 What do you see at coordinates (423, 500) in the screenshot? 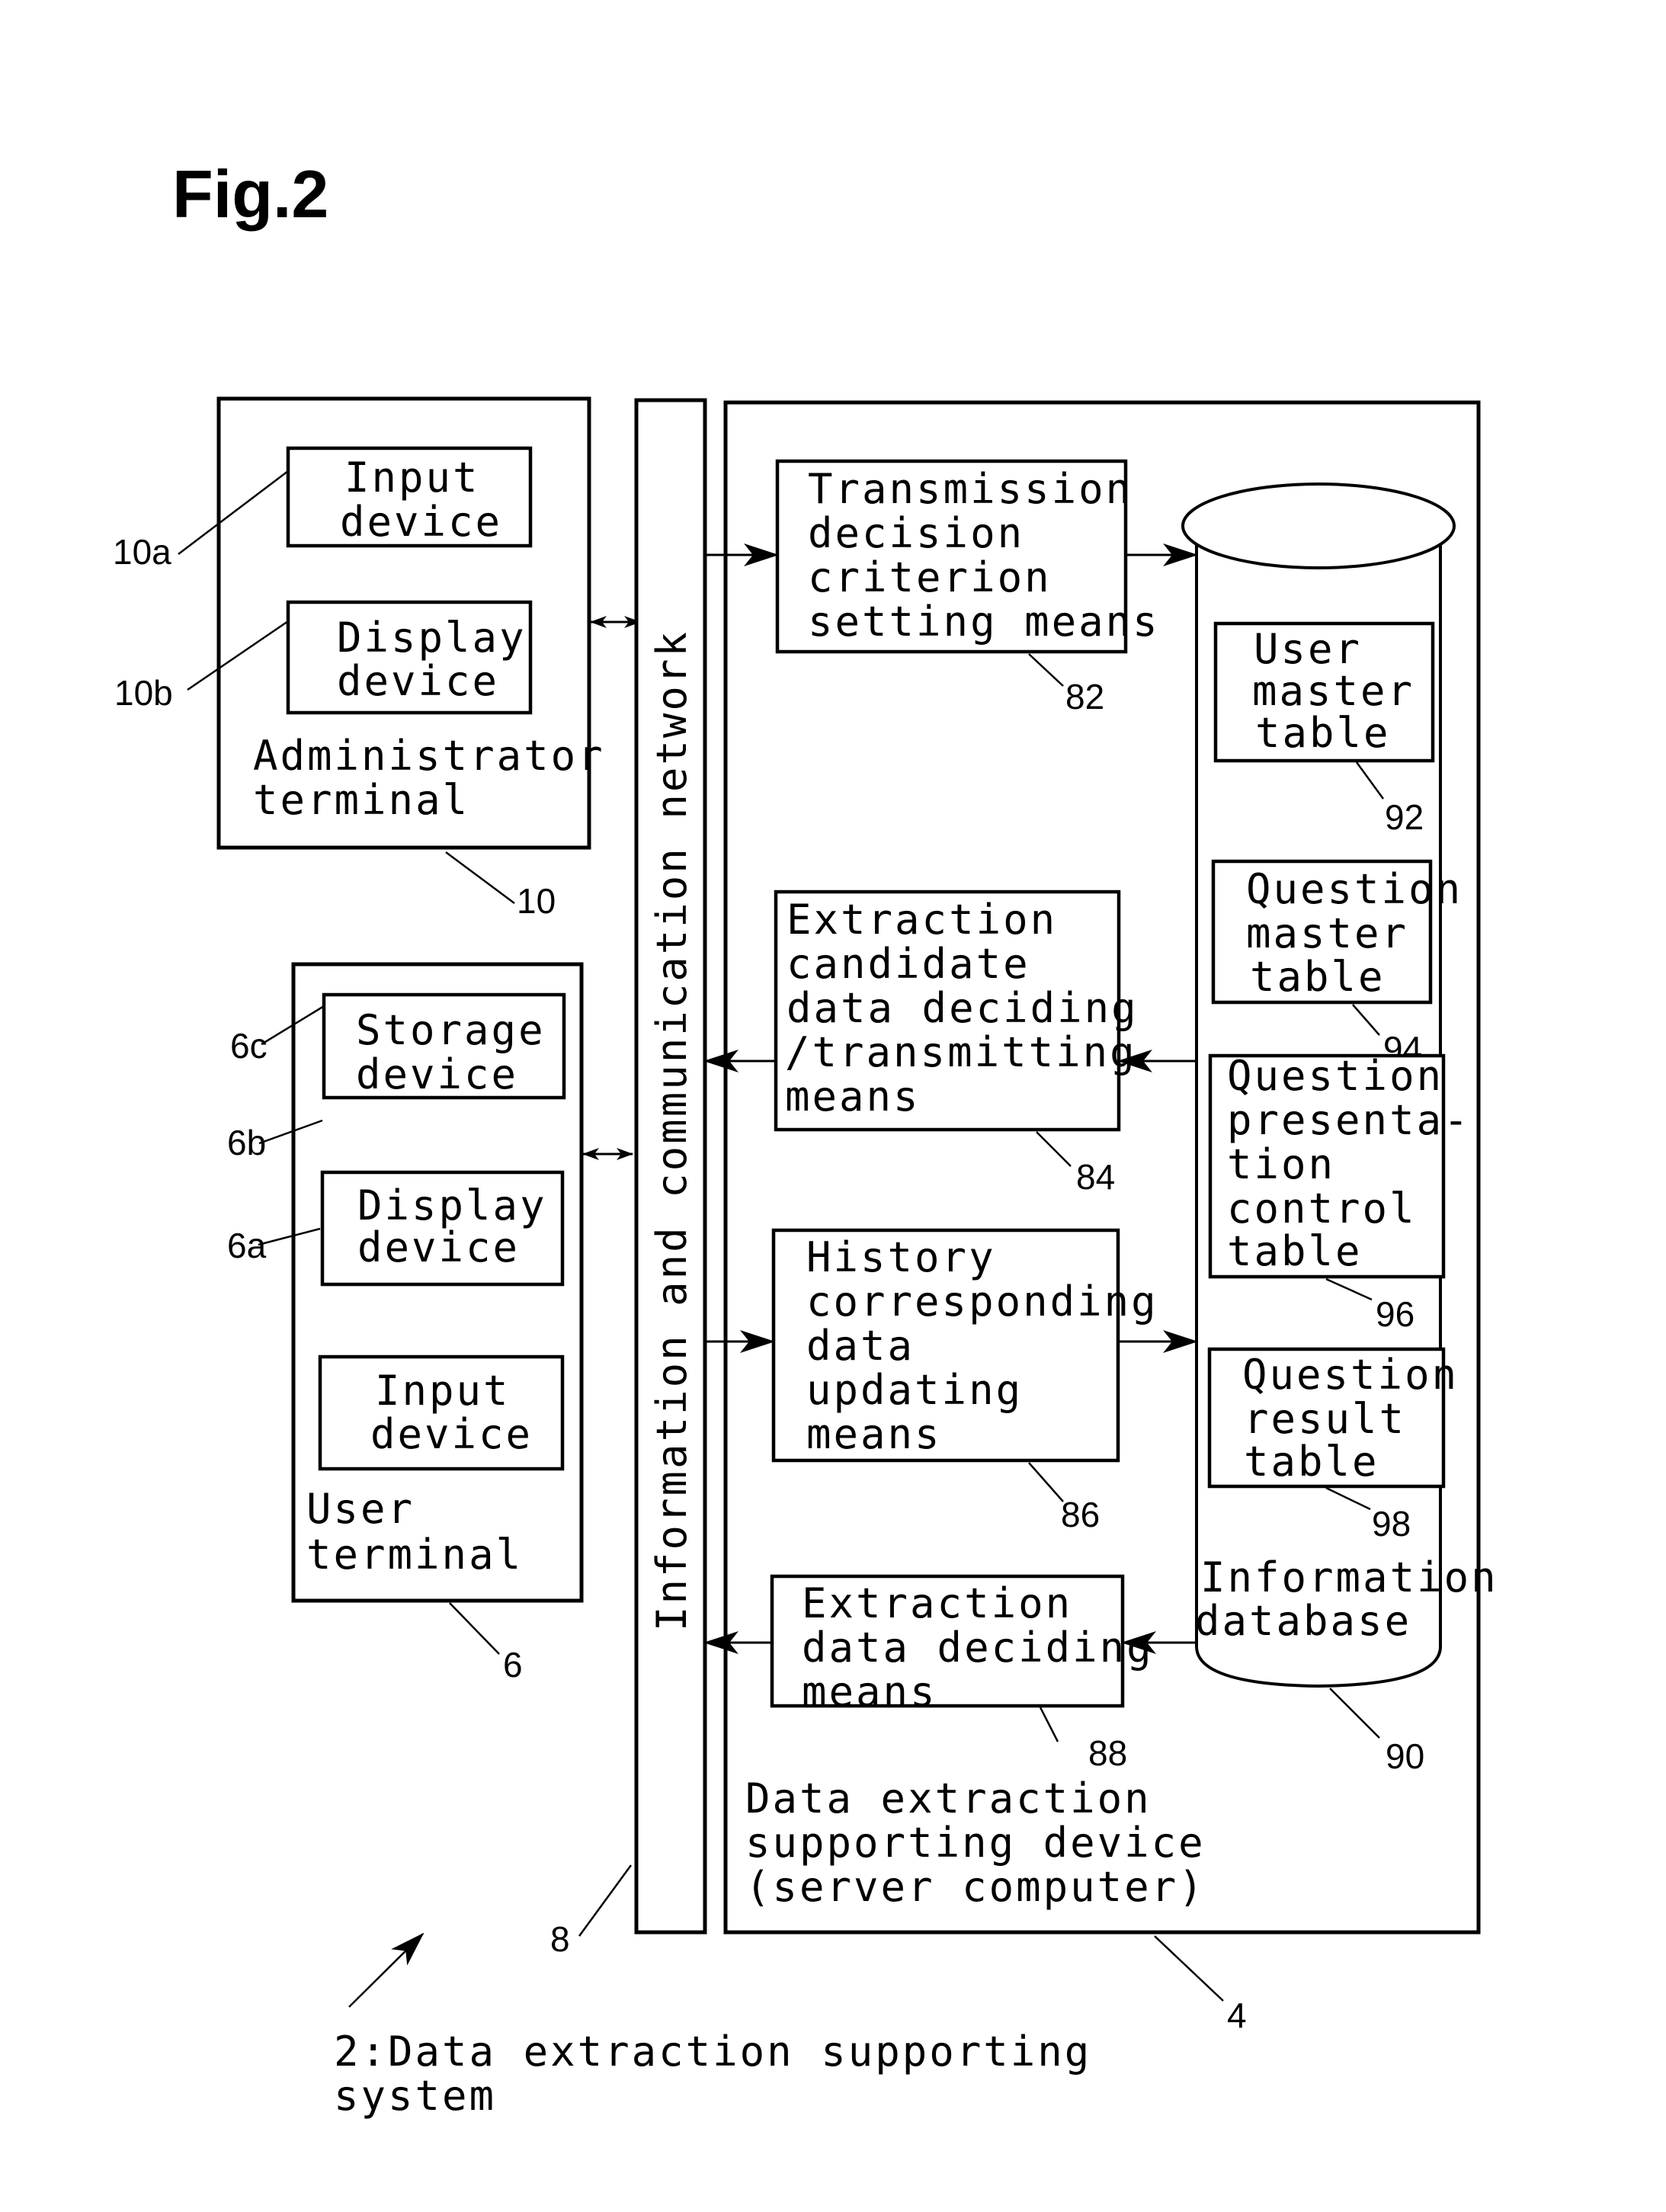
I see `admin-input-device-label: Input device` at bounding box center [423, 500].